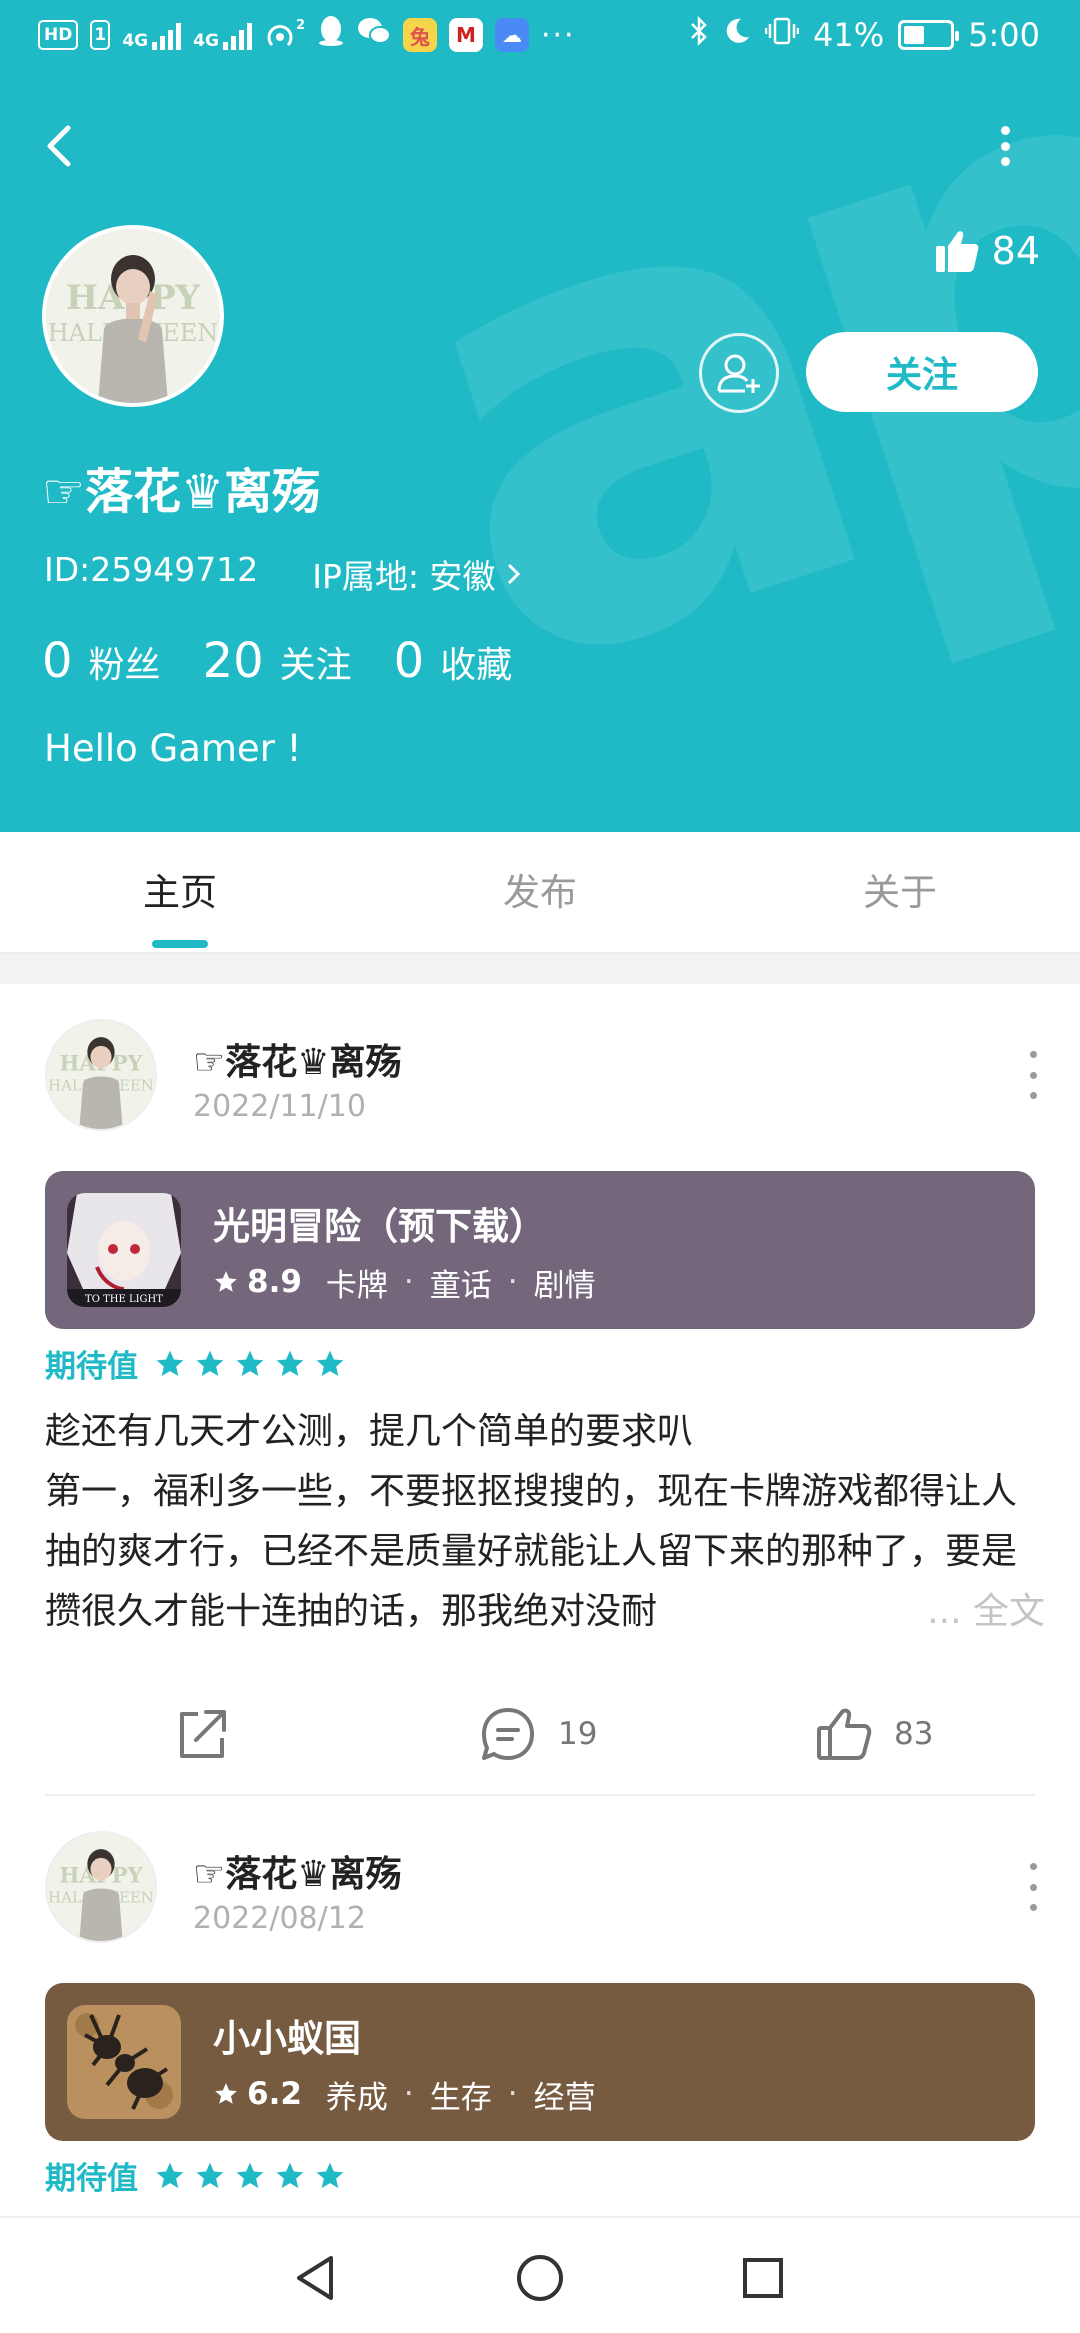 This screenshot has width=1080, height=2333. Describe the element at coordinates (564, 2097) in the screenshot. I see `game-tag: 经营` at that location.